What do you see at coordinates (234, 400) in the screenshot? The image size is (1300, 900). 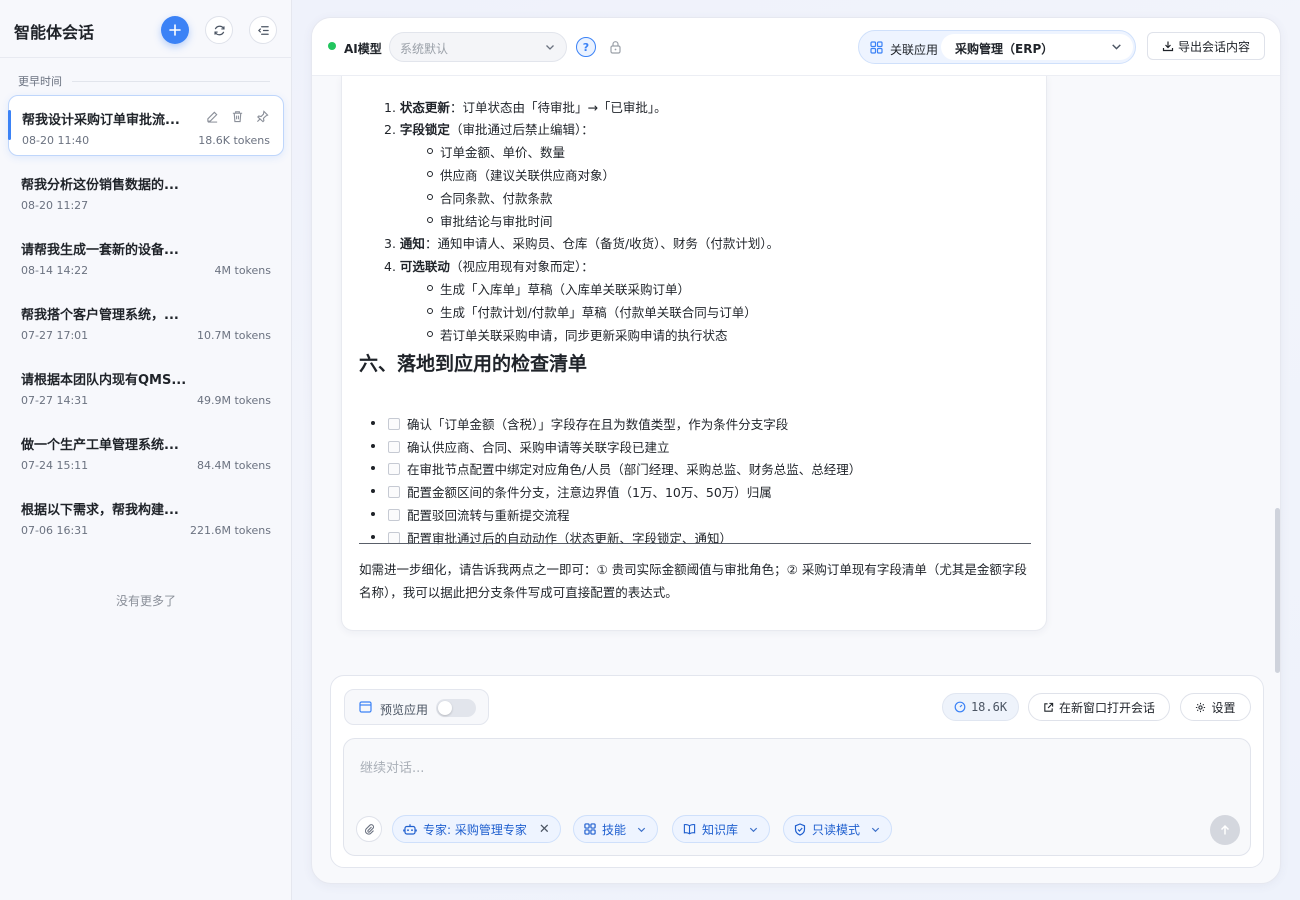 I see `conversation-tokens: 49.9M tokens` at bounding box center [234, 400].